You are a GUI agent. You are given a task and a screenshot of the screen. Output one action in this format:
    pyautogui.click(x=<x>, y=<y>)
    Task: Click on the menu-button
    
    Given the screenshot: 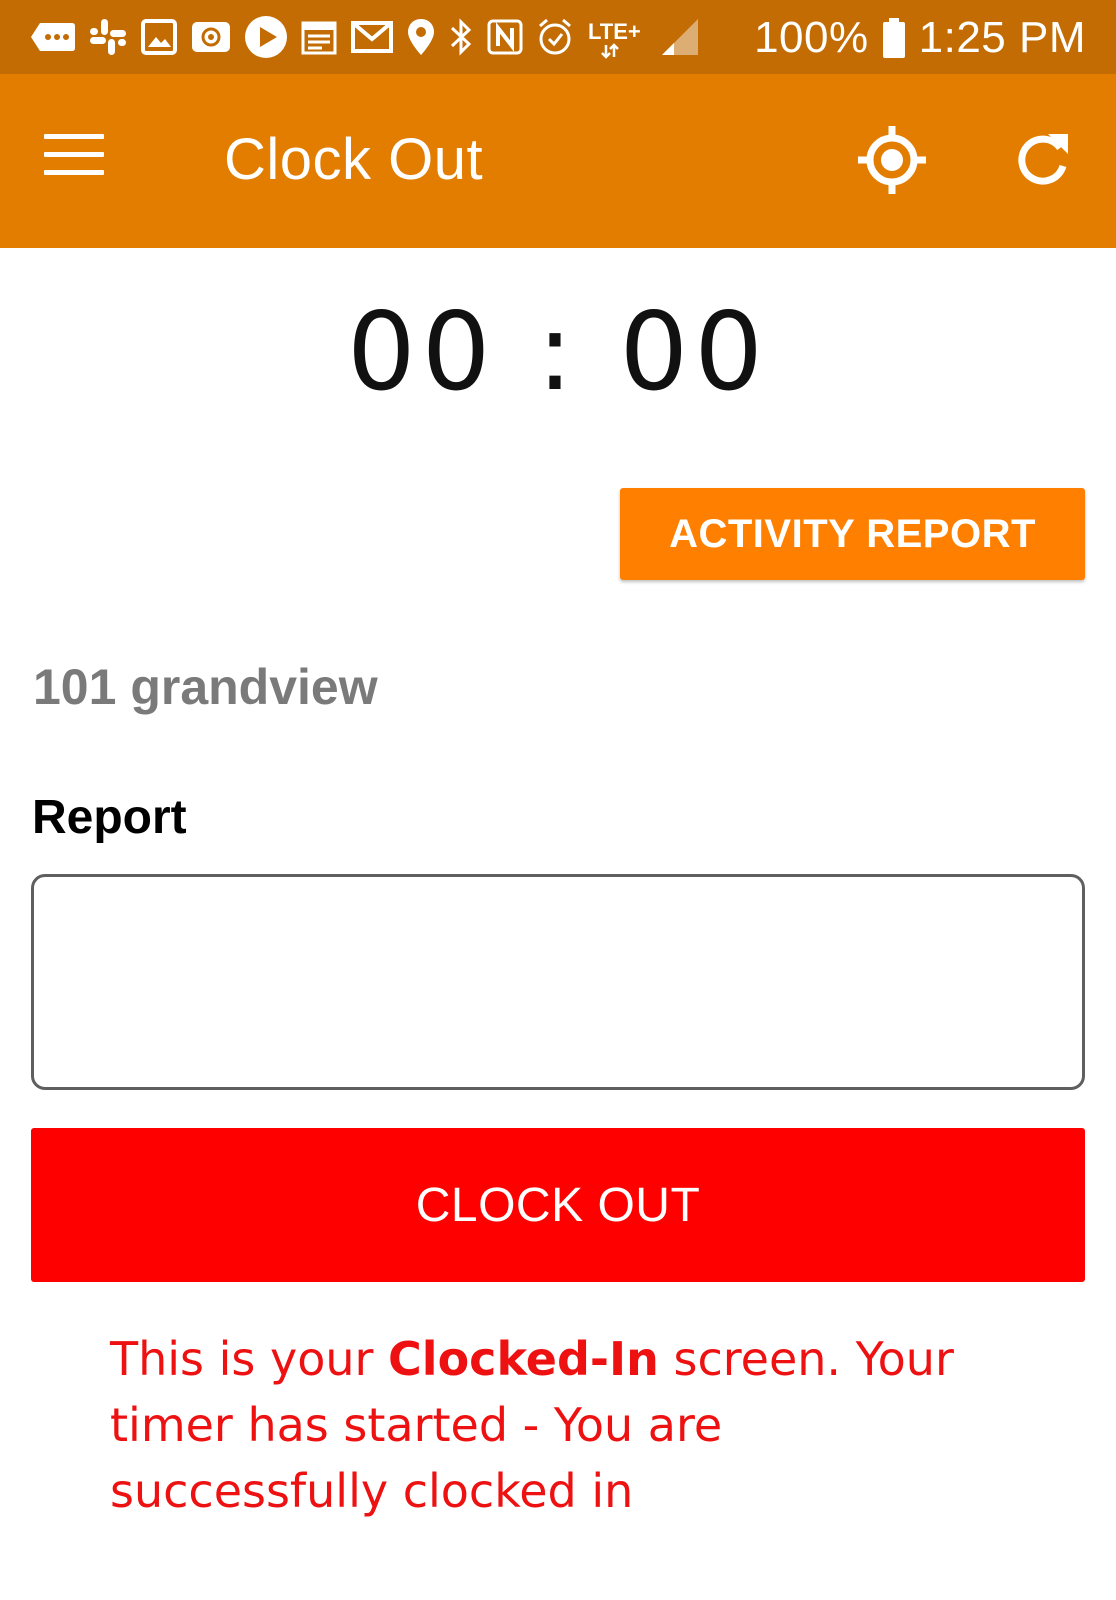 What is the action you would take?
    pyautogui.click(x=74, y=155)
    